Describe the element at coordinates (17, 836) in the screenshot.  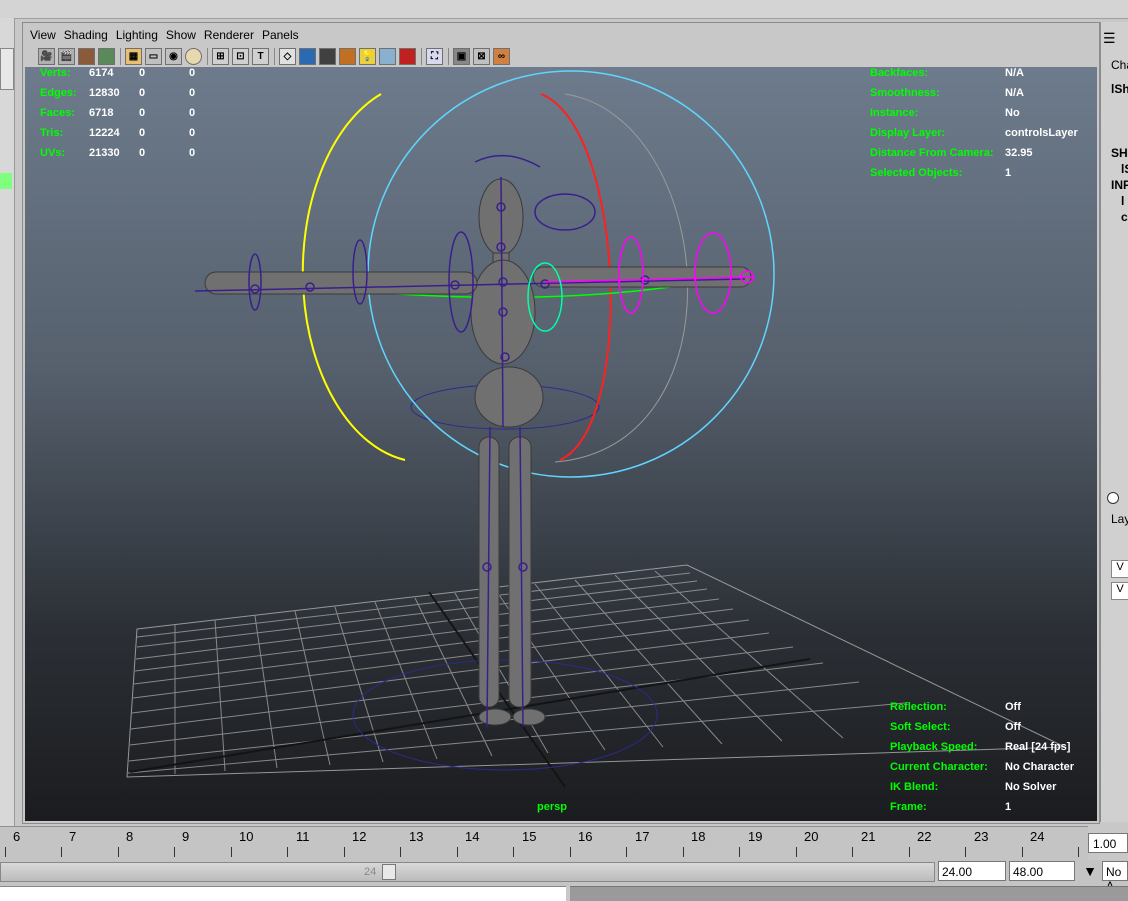
I see `timeline-tick-label: 6` at that location.